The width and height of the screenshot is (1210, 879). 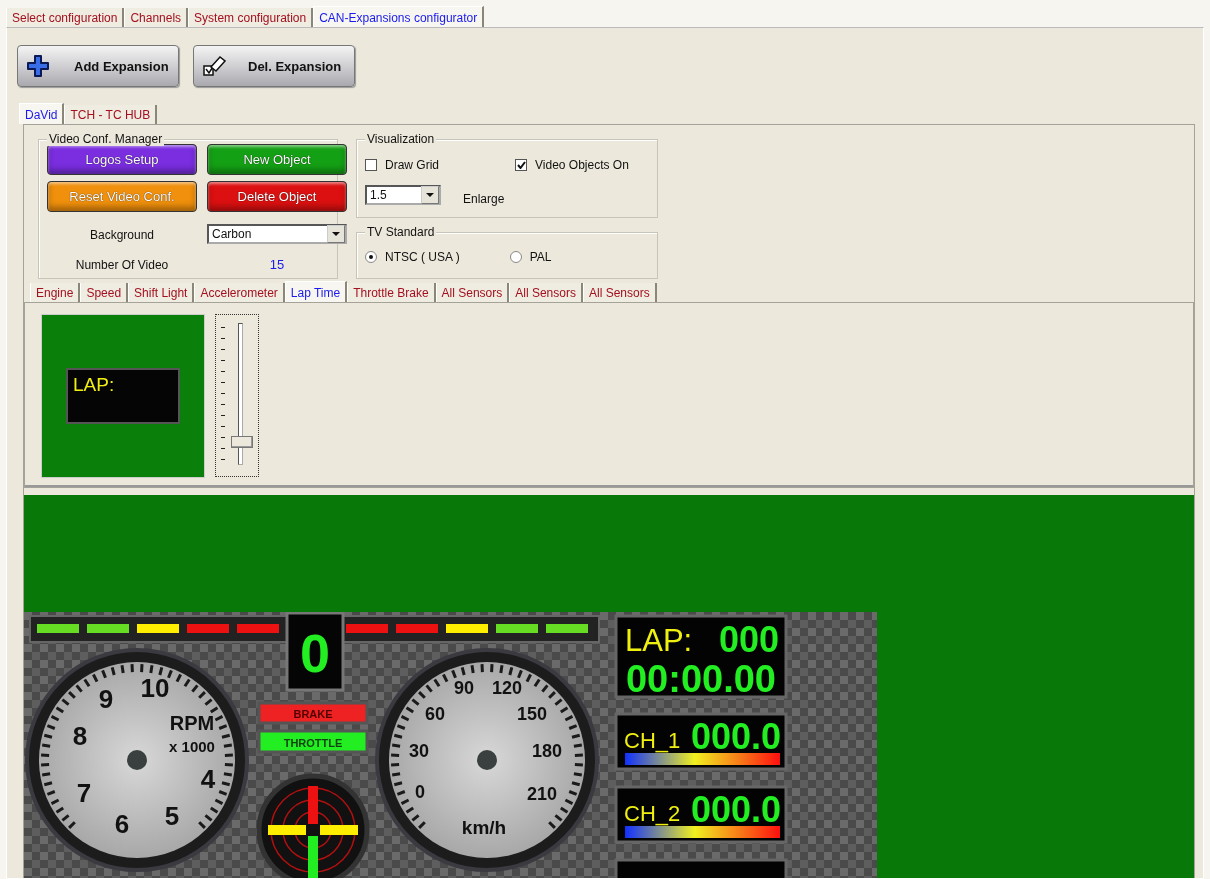 What do you see at coordinates (214, 66) in the screenshot?
I see `eraser-icon` at bounding box center [214, 66].